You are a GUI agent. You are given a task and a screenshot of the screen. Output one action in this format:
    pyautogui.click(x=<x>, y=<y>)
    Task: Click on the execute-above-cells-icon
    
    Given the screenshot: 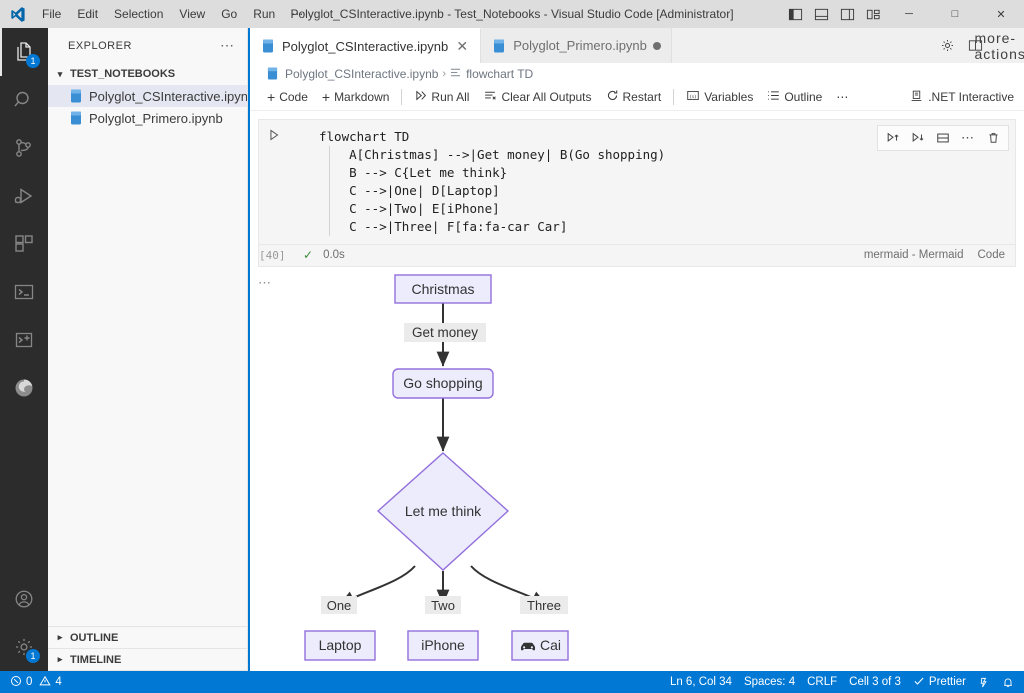 What is the action you would take?
    pyautogui.click(x=893, y=138)
    